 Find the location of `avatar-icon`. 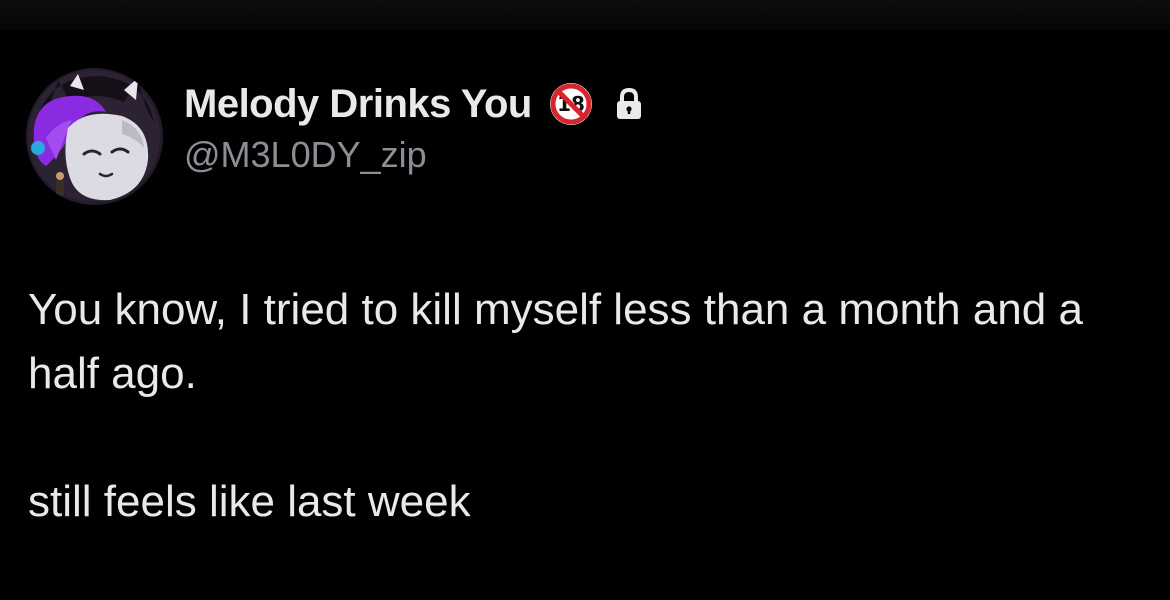

avatar-icon is located at coordinates (94, 136).